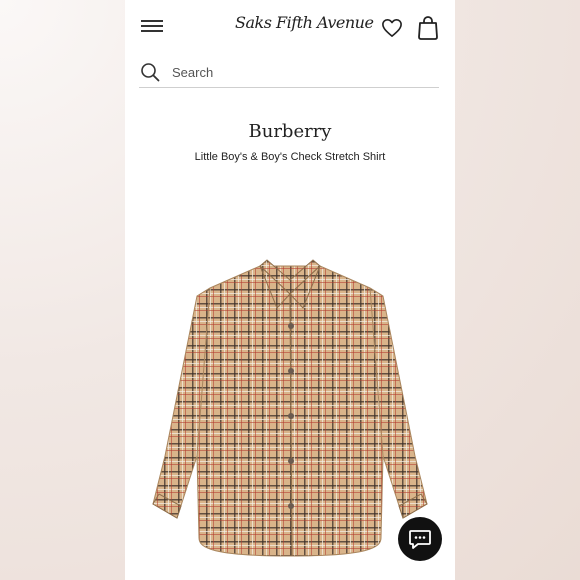 Image resolution: width=580 pixels, height=580 pixels. Describe the element at coordinates (150, 72) in the screenshot. I see `search-icon` at that location.